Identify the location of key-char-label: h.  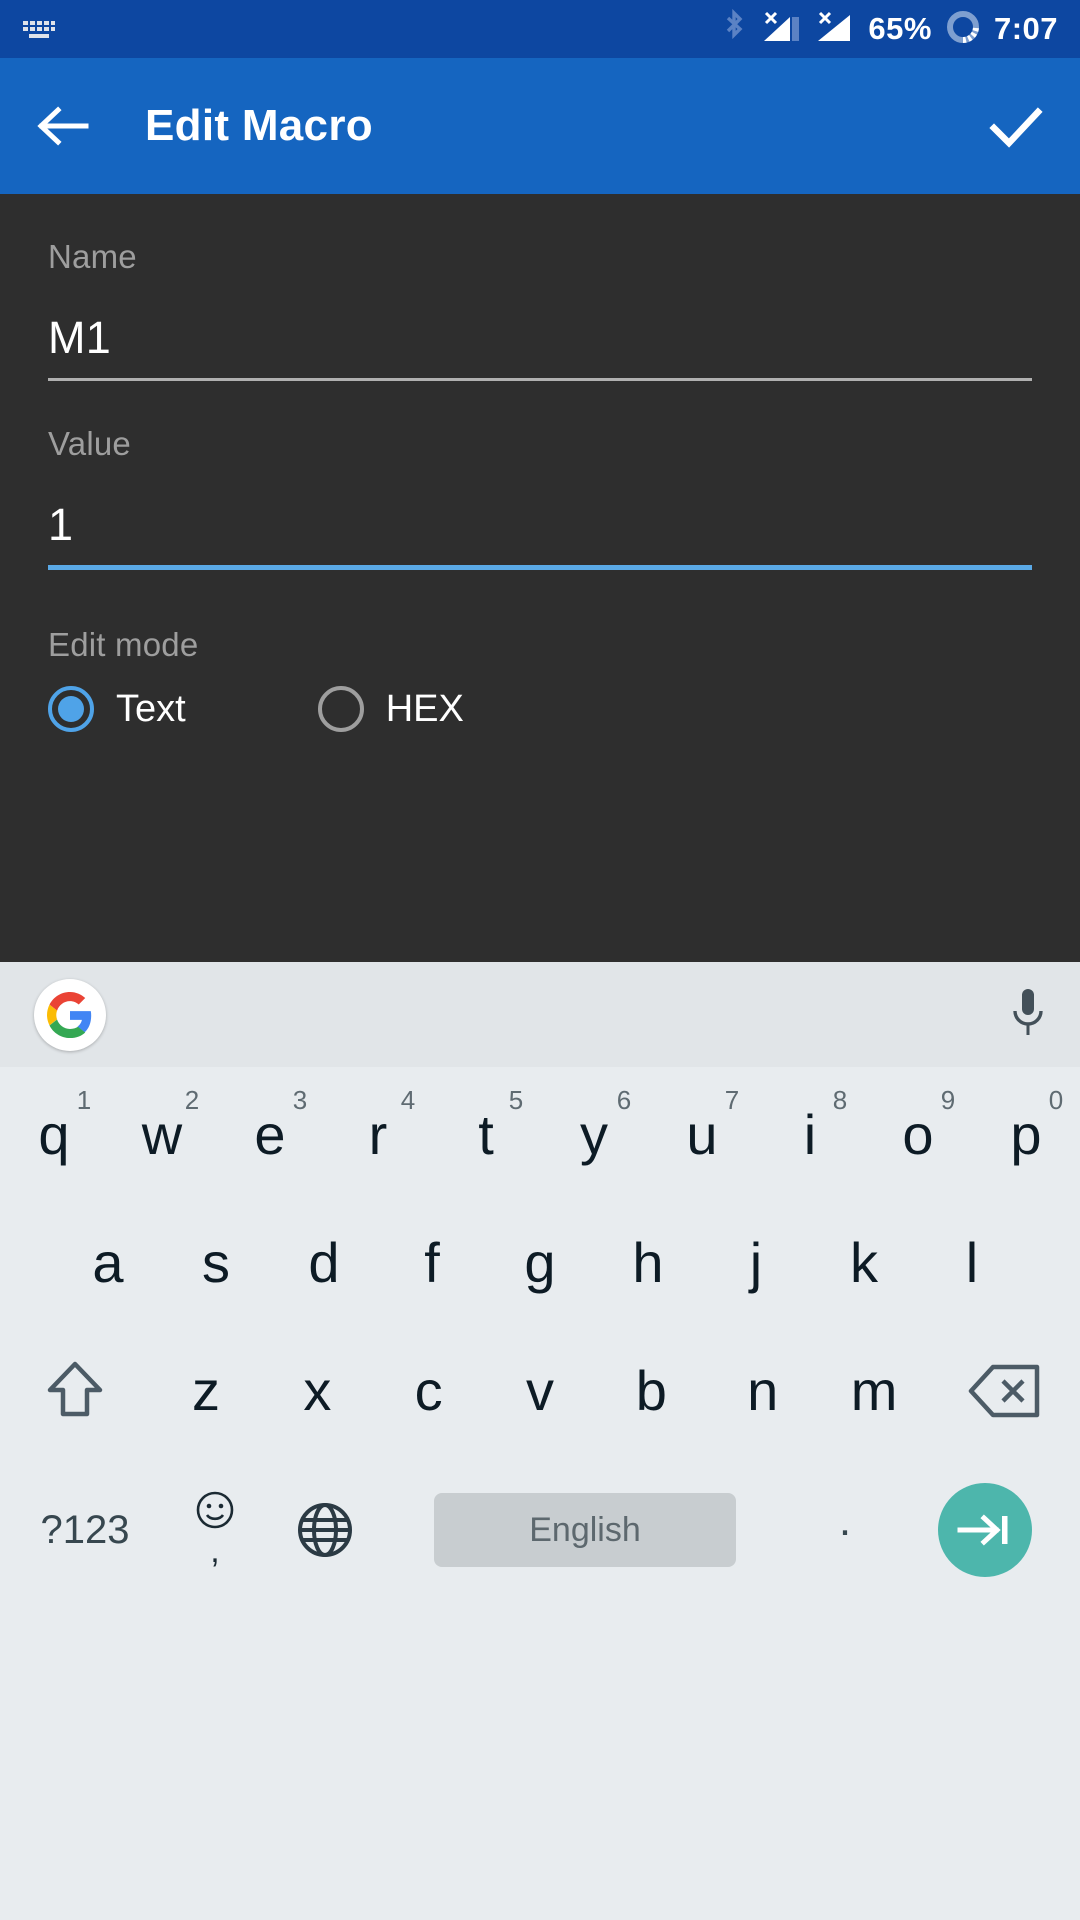
(648, 1262).